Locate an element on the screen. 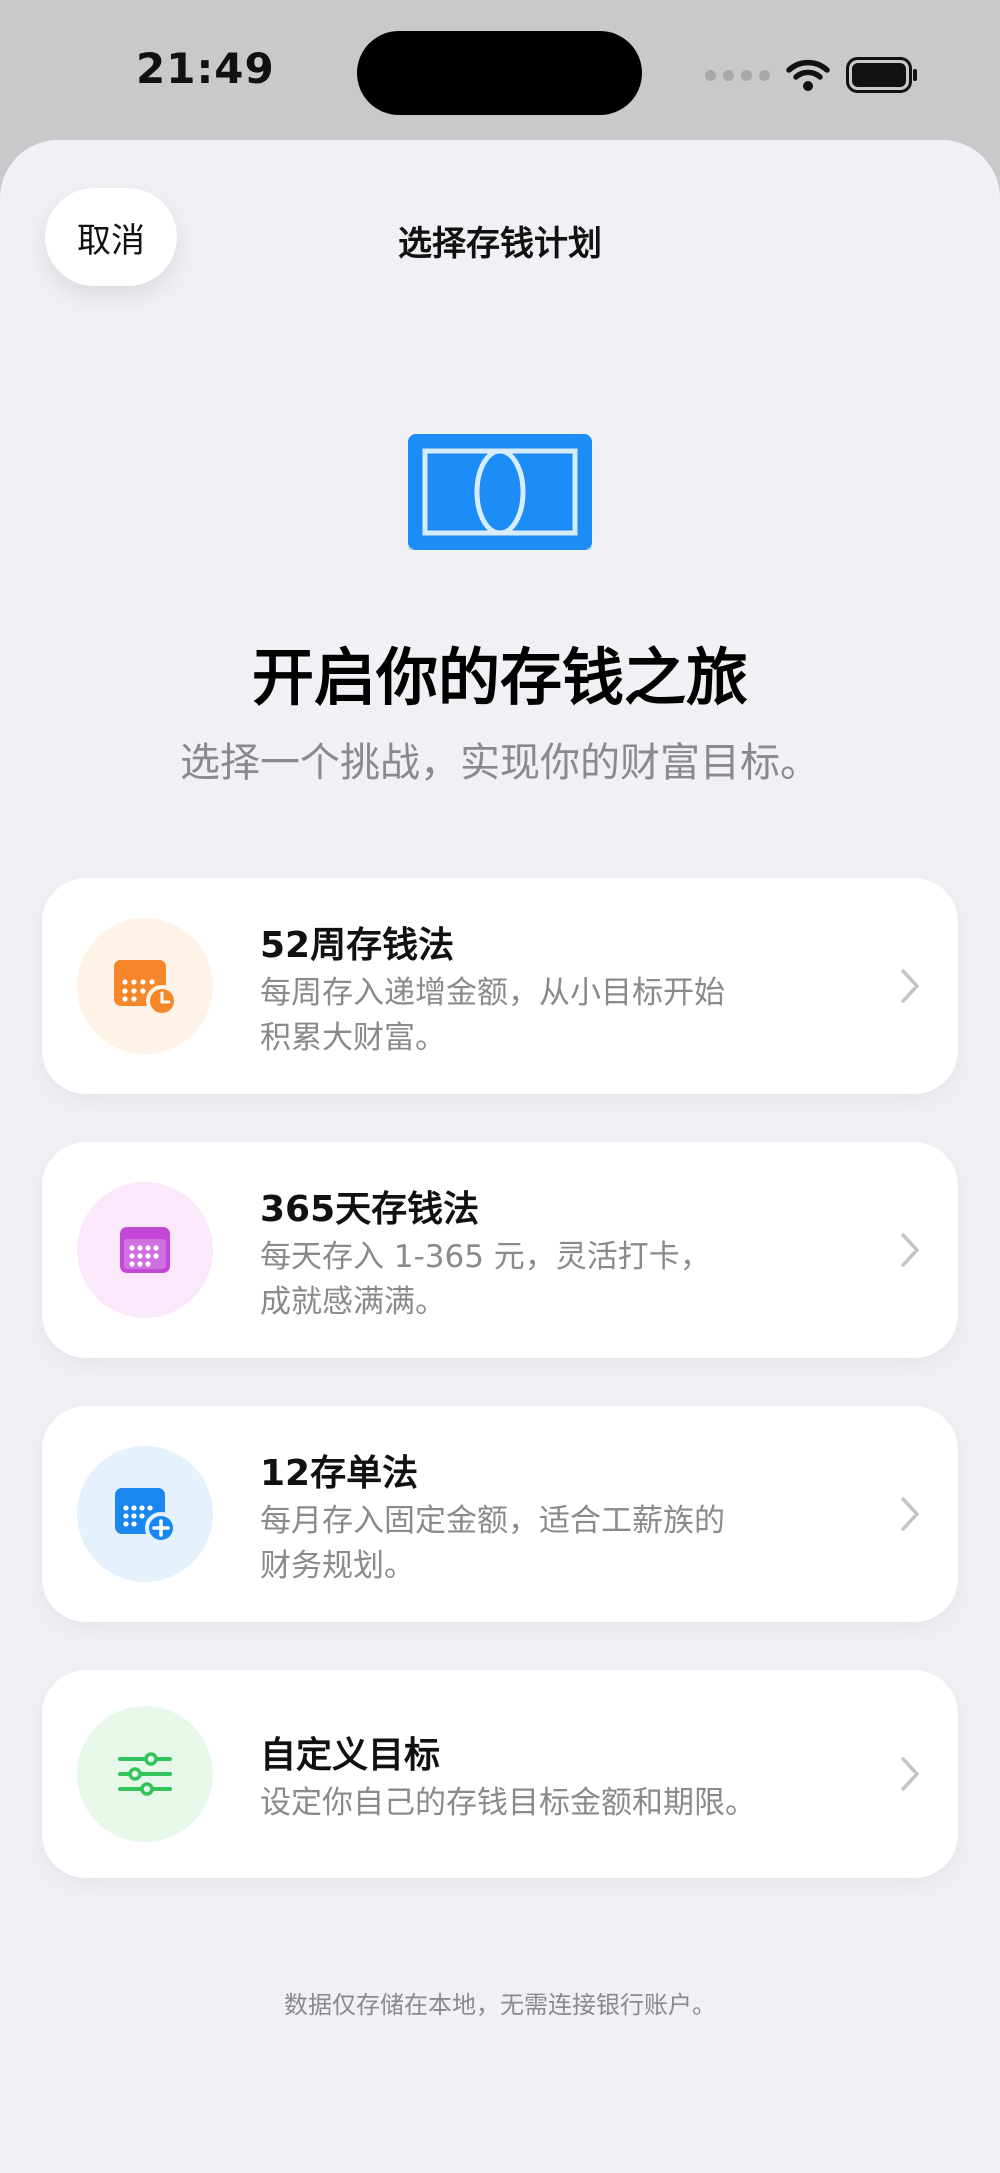  plan-title: 12存单法 is located at coordinates (339, 1473).